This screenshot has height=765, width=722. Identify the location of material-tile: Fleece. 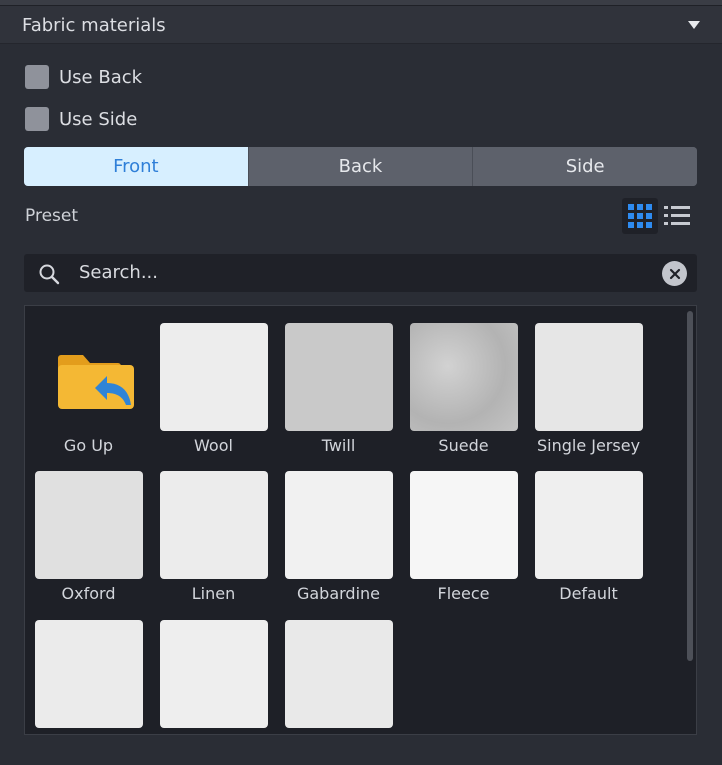
(463, 537).